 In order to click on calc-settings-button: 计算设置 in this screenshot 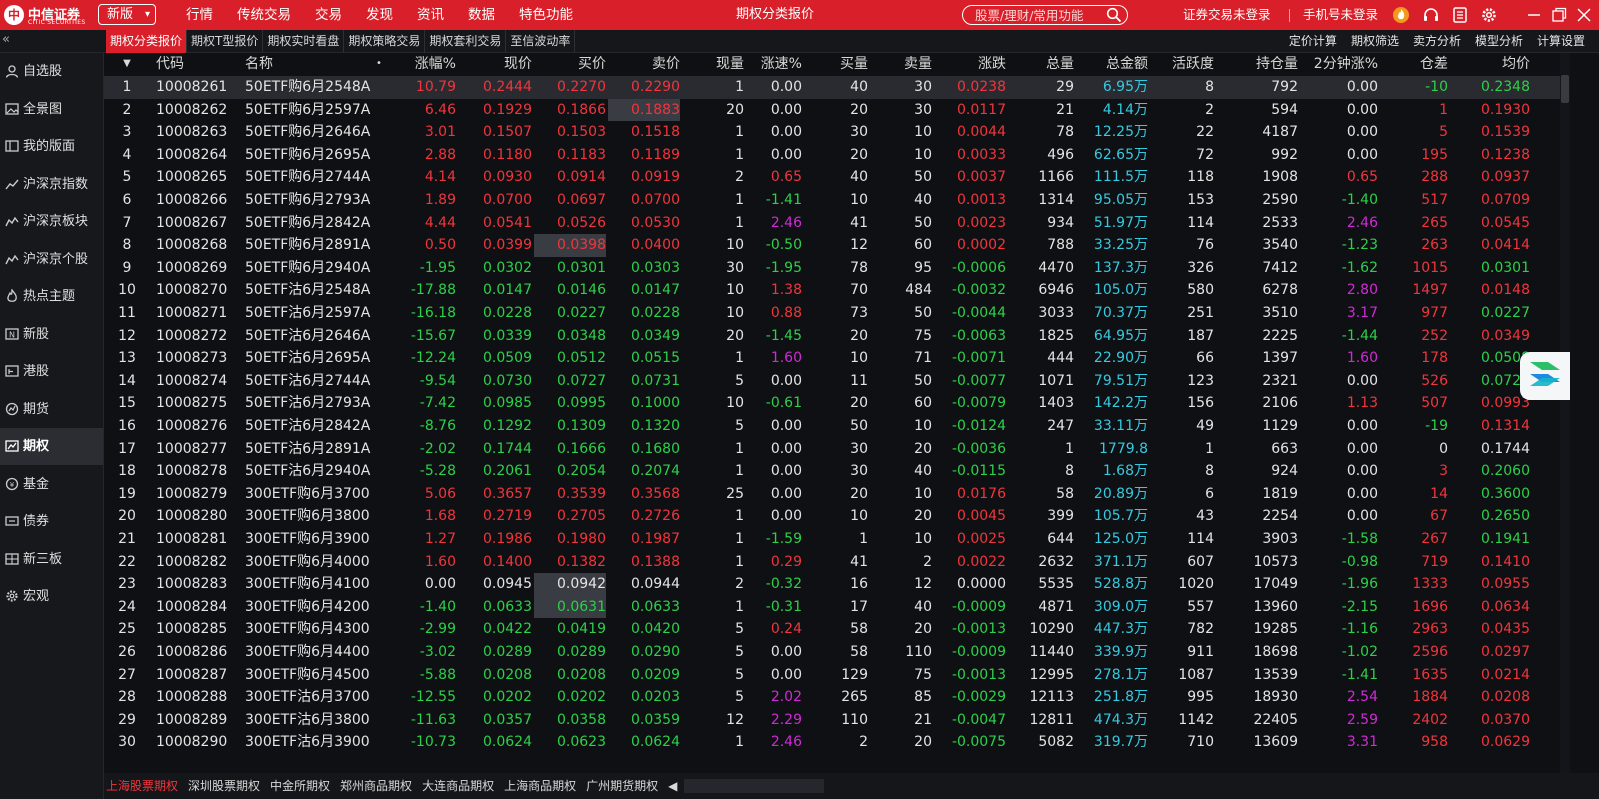, I will do `click(1561, 41)`.